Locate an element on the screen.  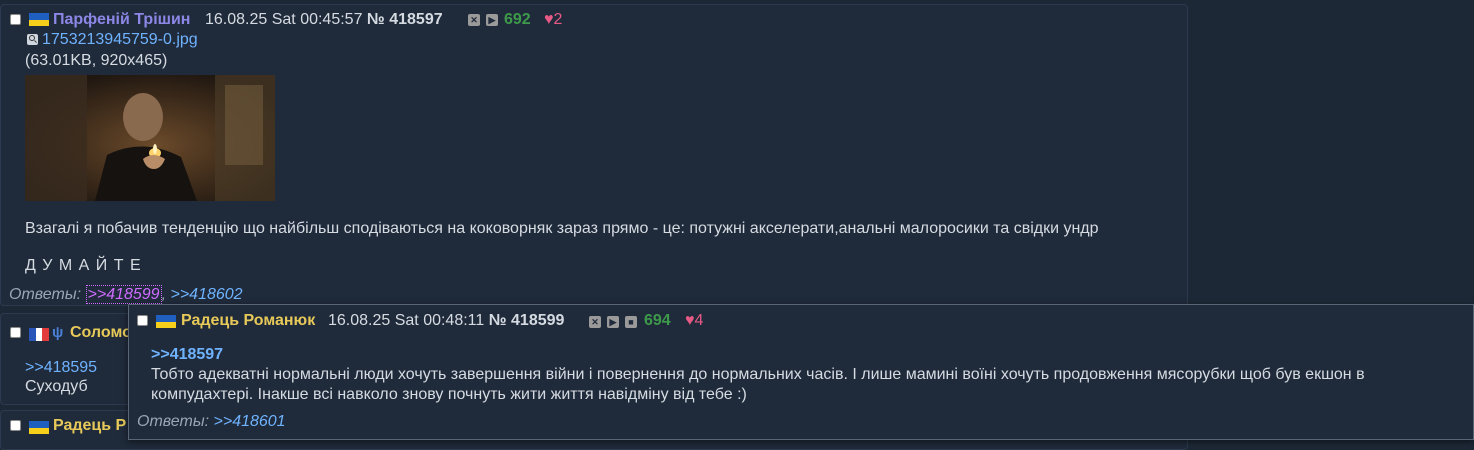
post-count: 692 is located at coordinates (517, 19).